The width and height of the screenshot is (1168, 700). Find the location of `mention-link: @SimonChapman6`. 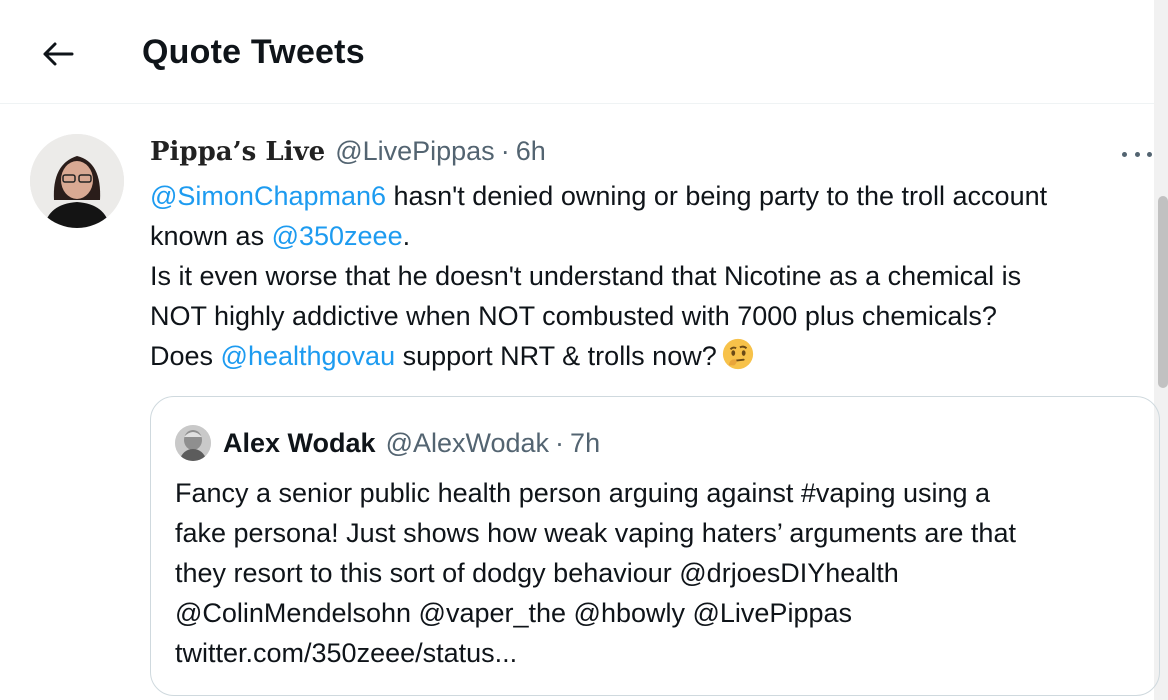

mention-link: @SimonChapman6 is located at coordinates (268, 196).